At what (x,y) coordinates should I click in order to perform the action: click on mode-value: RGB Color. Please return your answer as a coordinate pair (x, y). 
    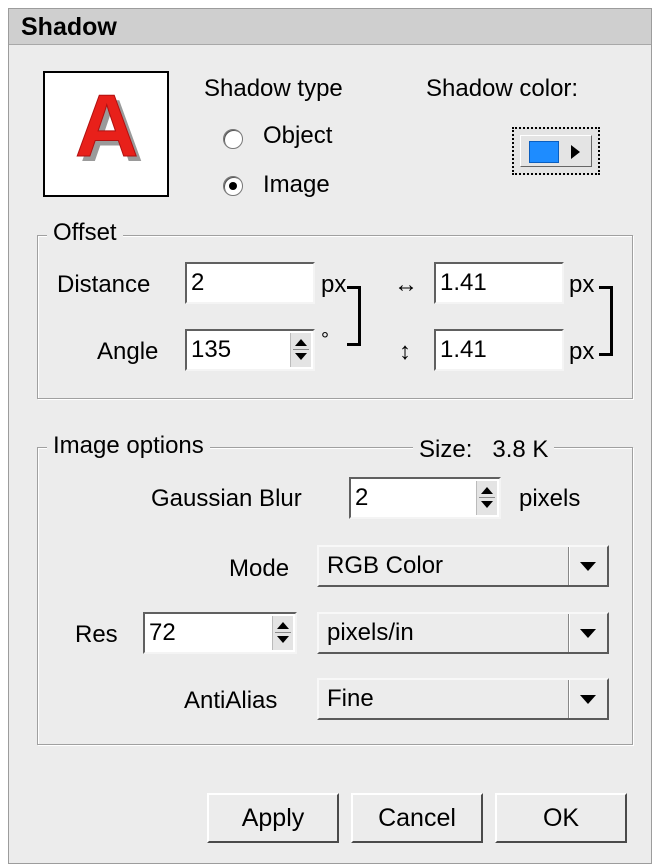
    Looking at the image, I should click on (385, 565).